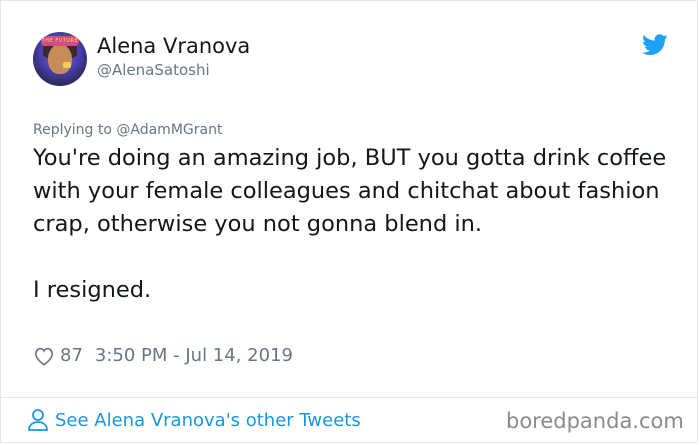 The width and height of the screenshot is (700, 445). What do you see at coordinates (71, 355) in the screenshot?
I see `like-count: 87` at bounding box center [71, 355].